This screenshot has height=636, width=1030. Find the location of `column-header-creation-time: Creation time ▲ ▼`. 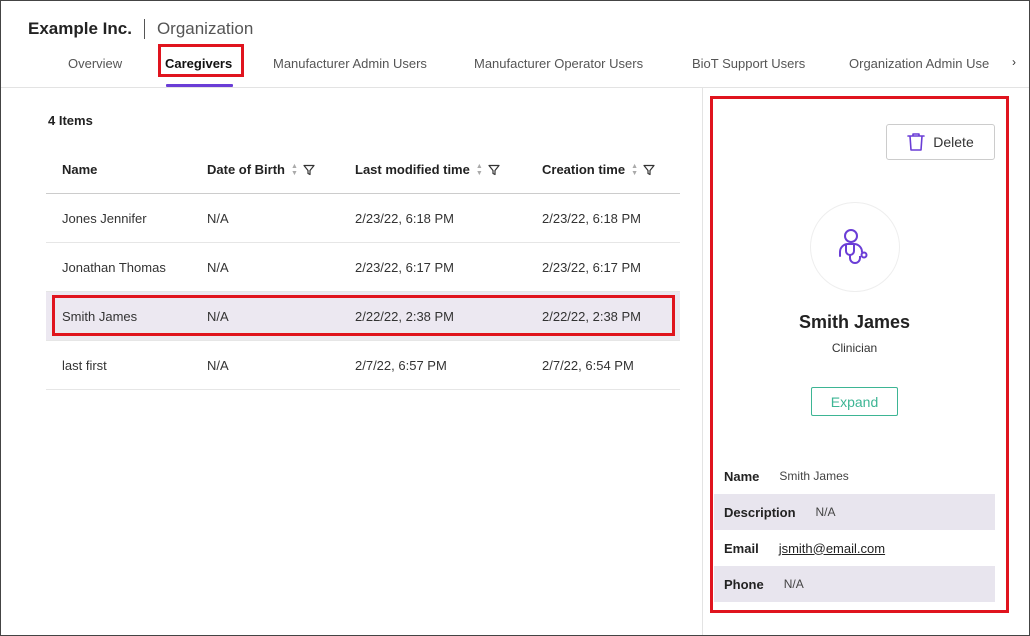

column-header-creation-time: Creation time ▲ ▼ is located at coordinates (598, 169).